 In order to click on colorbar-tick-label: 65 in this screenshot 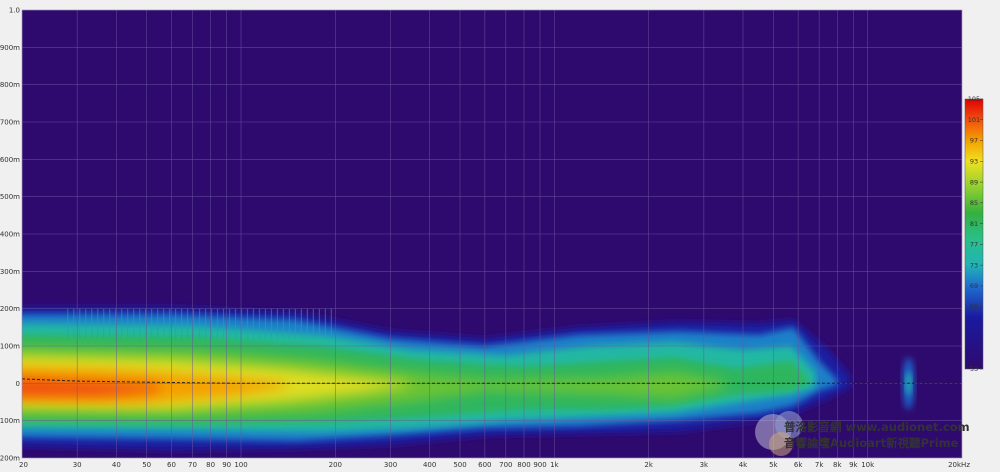, I will do `click(974, 307)`.